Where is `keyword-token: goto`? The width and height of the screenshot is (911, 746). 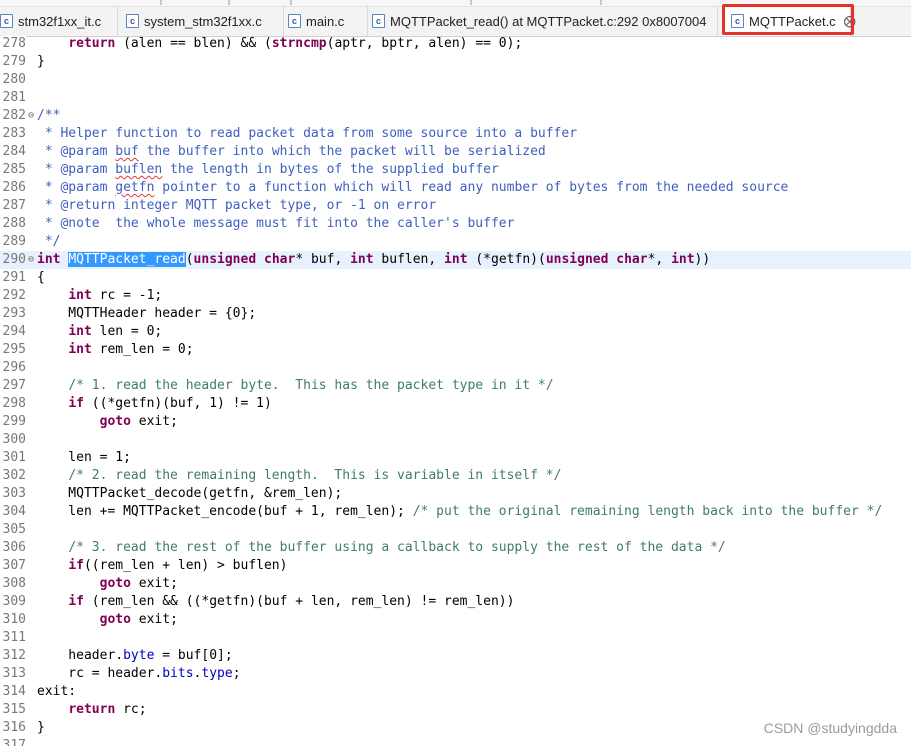 keyword-token: goto is located at coordinates (115, 619).